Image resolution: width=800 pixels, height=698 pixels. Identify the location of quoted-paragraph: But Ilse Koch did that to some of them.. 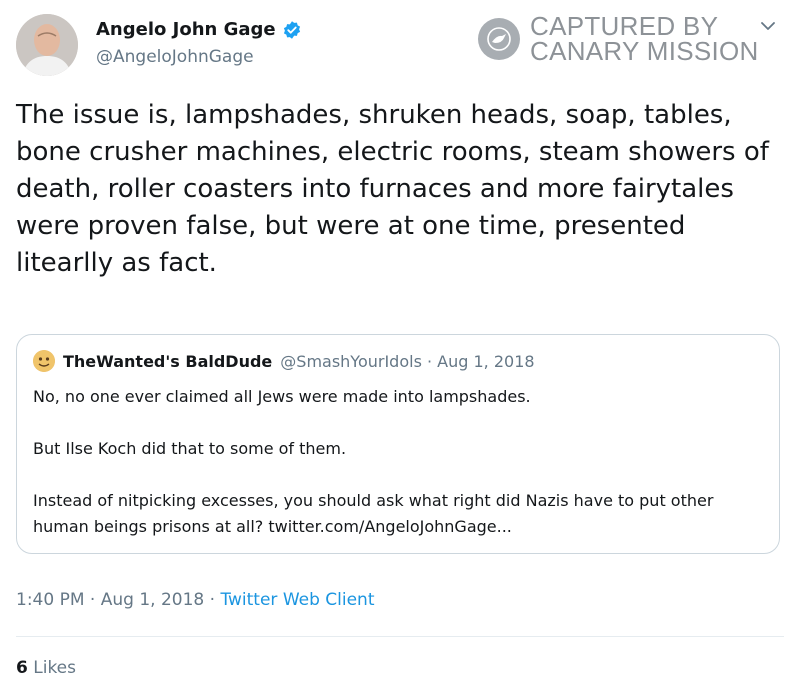
(190, 448).